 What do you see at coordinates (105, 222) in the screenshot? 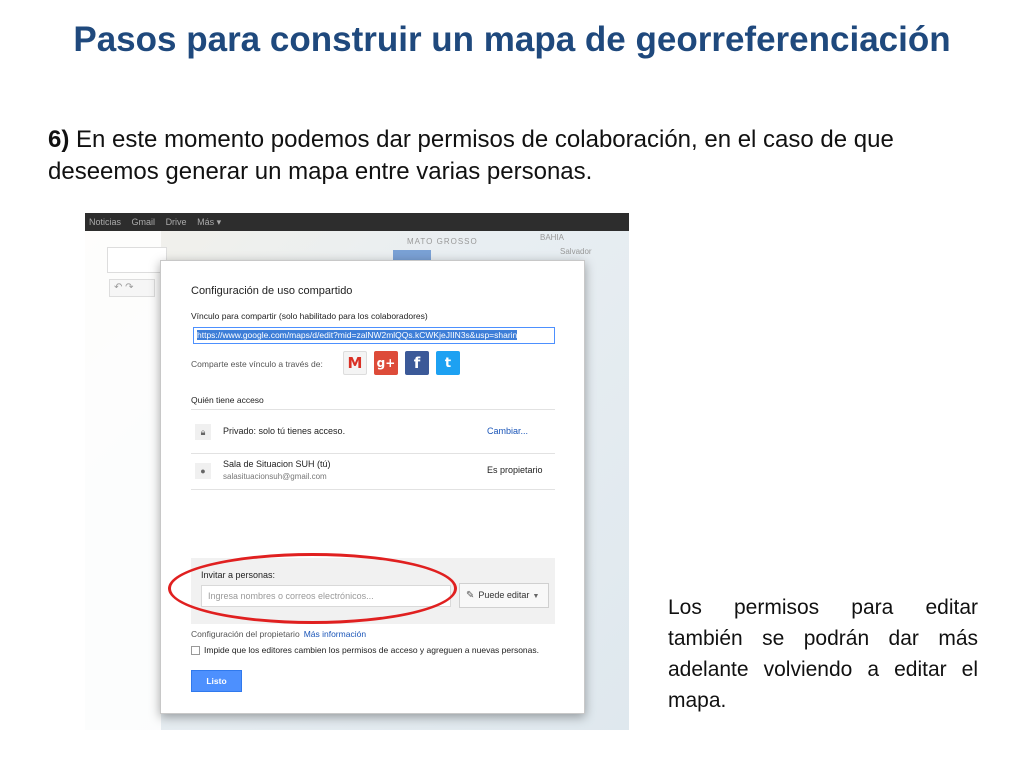
I see `topbar-item-news: Noticias` at bounding box center [105, 222].